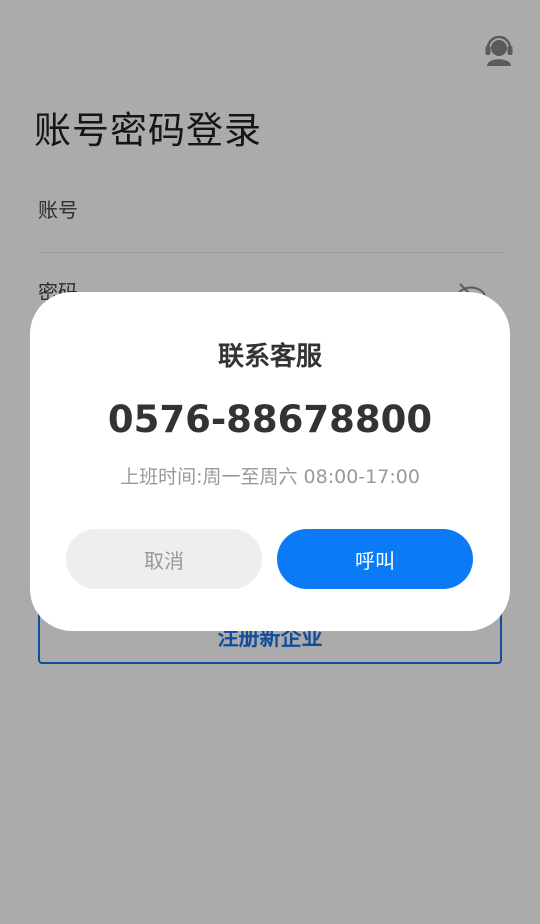 Image resolution: width=540 pixels, height=924 pixels. What do you see at coordinates (270, 477) in the screenshot?
I see `working-hours: 上班时间:周一至周六 08:00-17:00` at bounding box center [270, 477].